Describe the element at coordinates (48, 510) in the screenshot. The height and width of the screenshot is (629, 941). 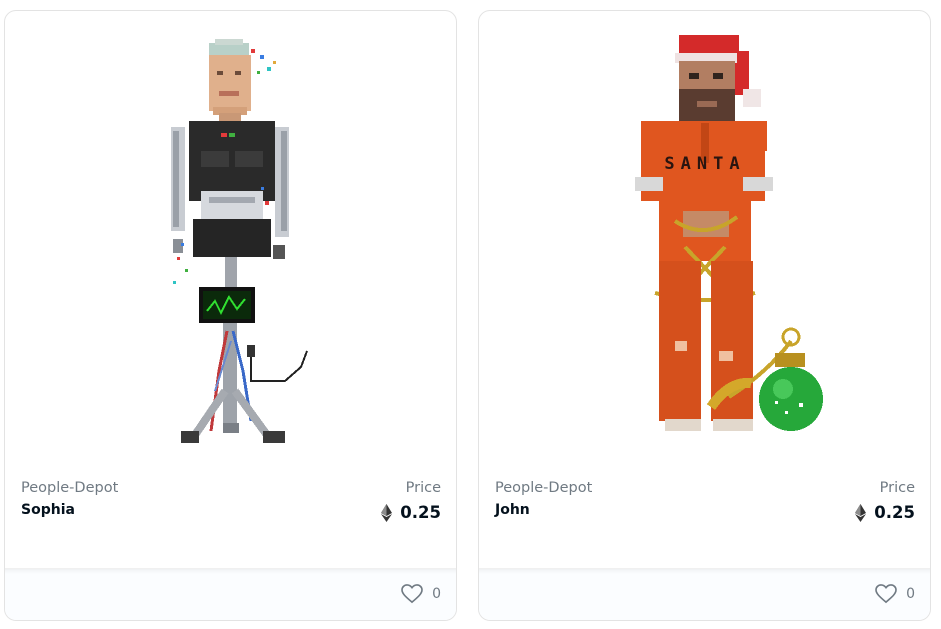
I see `nft-name: Sophia` at that location.